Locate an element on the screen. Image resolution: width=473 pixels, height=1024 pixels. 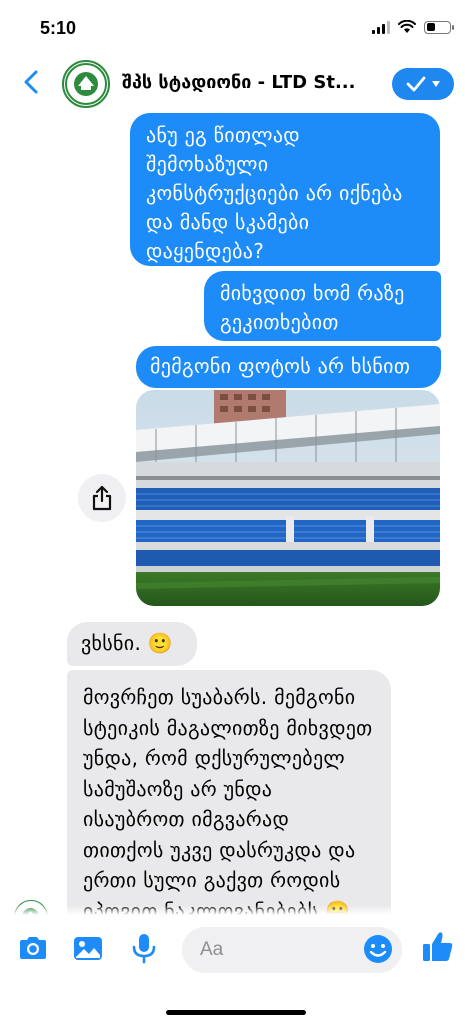
message-composer is located at coordinates (236, 964).